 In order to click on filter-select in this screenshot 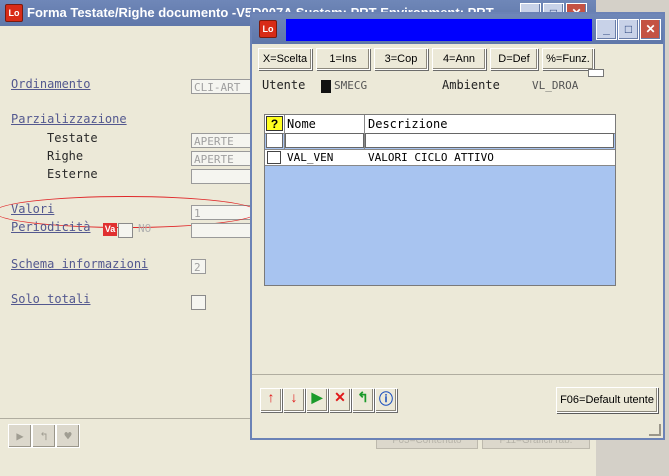, I will do `click(274, 140)`.